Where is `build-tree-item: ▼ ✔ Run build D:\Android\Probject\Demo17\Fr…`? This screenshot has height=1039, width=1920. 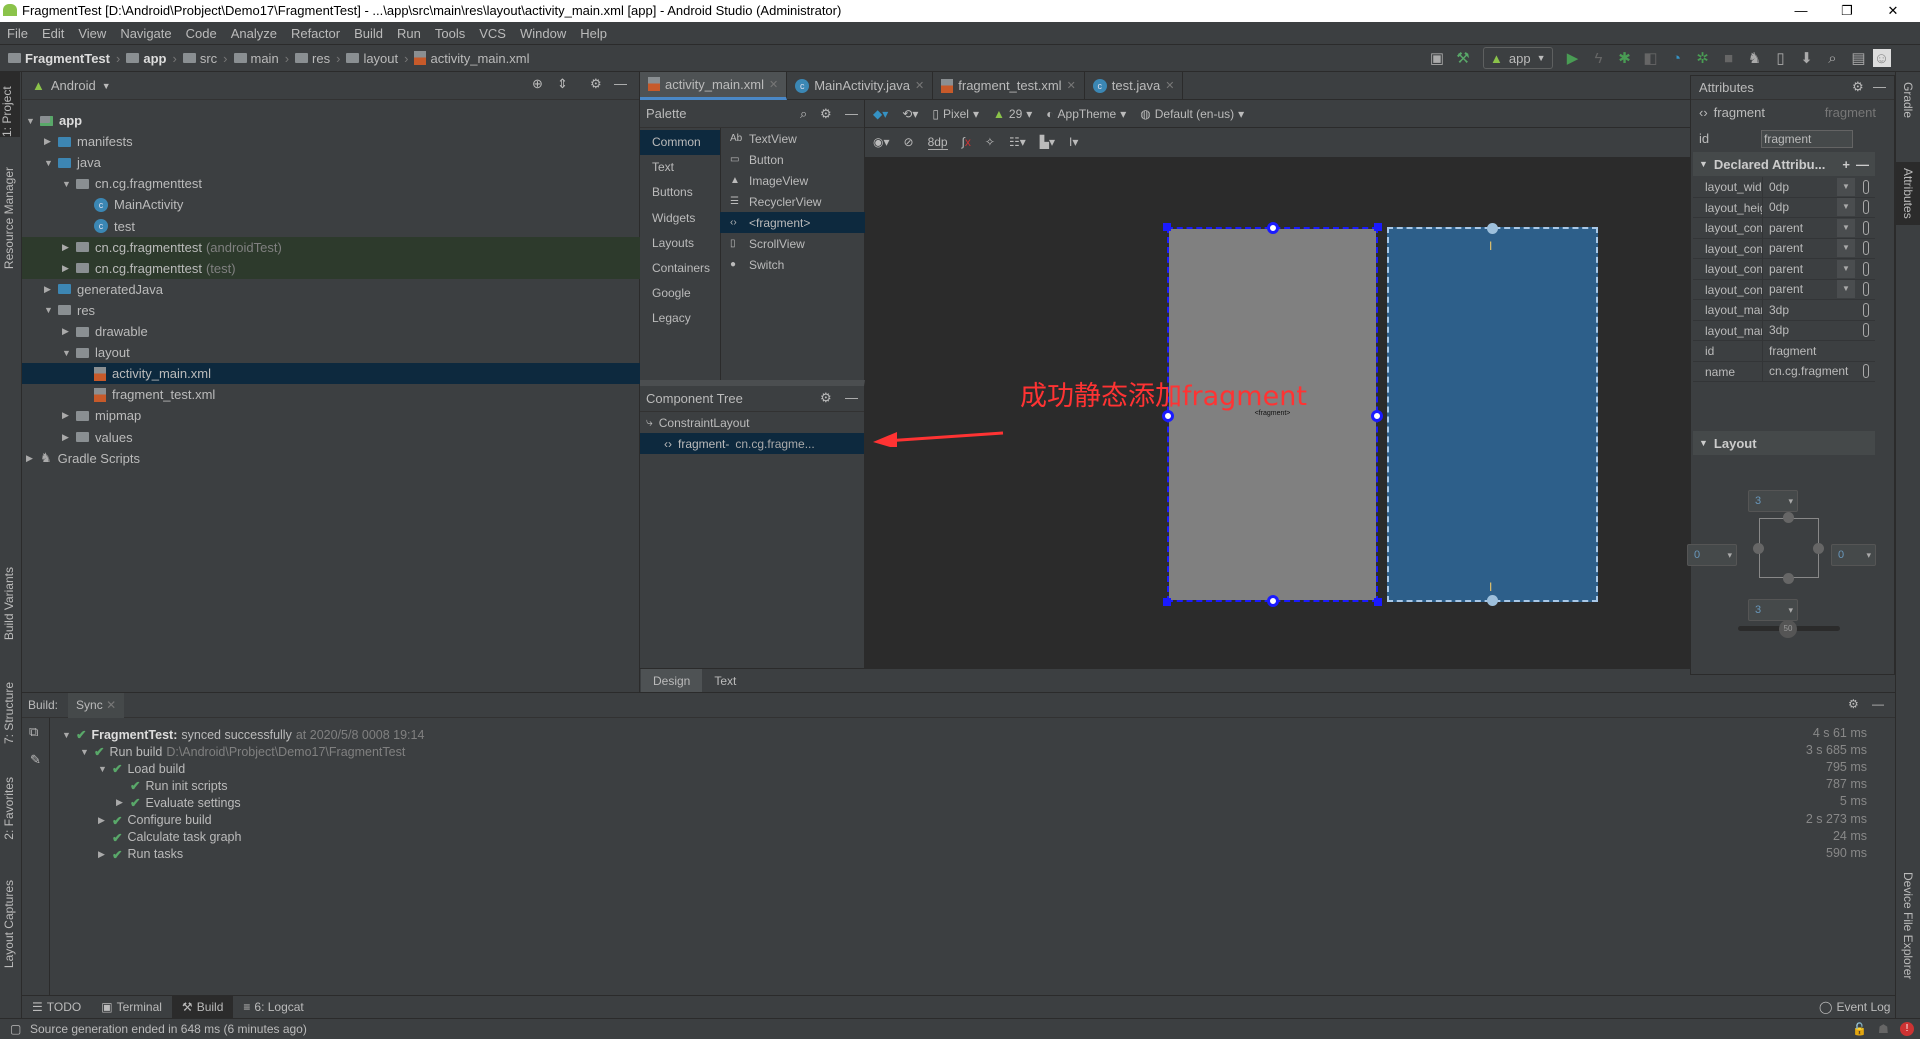 build-tree-item: ▼ ✔ Run build D:\Android\Probject\Demo17\Fr… is located at coordinates (242, 751).